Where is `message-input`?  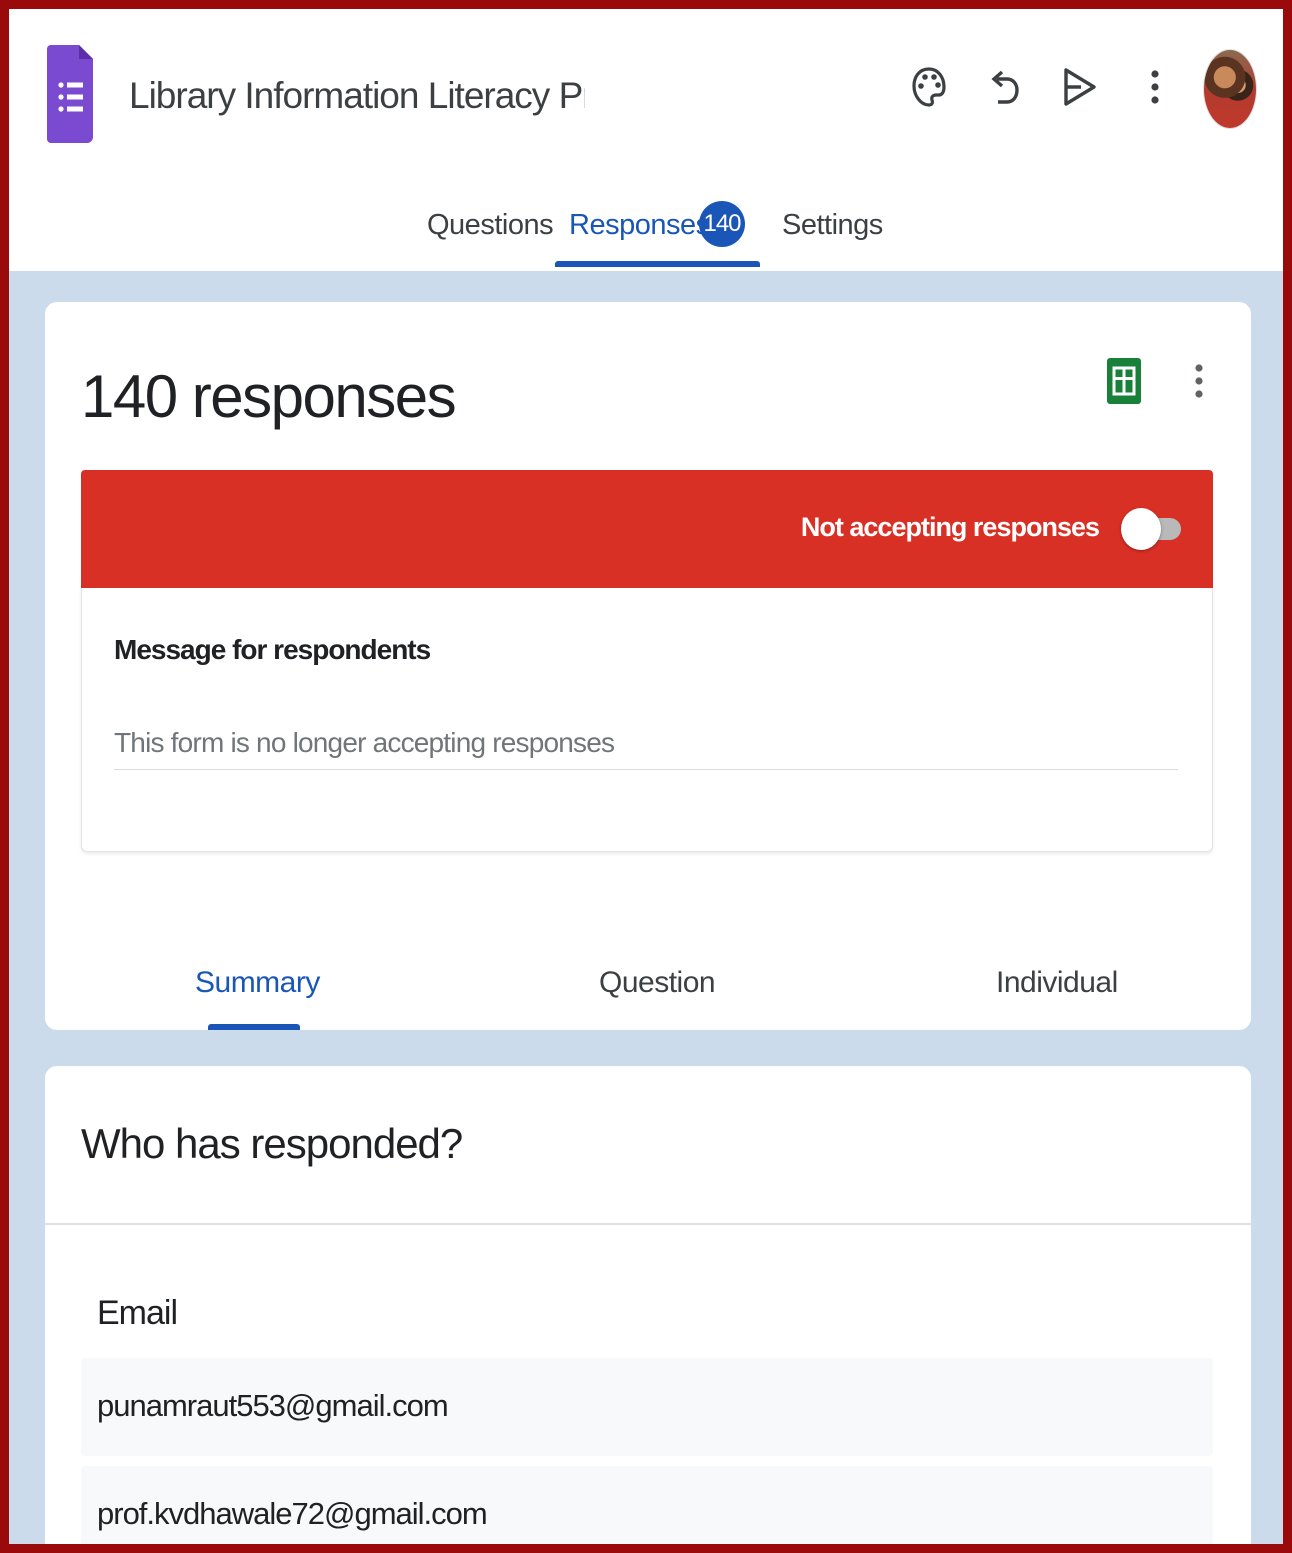
message-input is located at coordinates (646, 743).